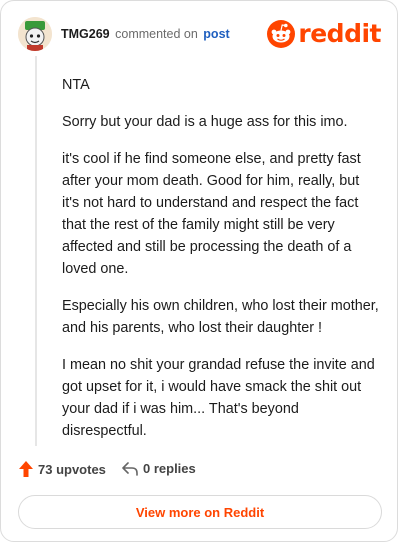 Image resolution: width=400 pixels, height=544 pixels. What do you see at coordinates (26, 469) in the screenshot?
I see `upvote-arrow-icon` at bounding box center [26, 469].